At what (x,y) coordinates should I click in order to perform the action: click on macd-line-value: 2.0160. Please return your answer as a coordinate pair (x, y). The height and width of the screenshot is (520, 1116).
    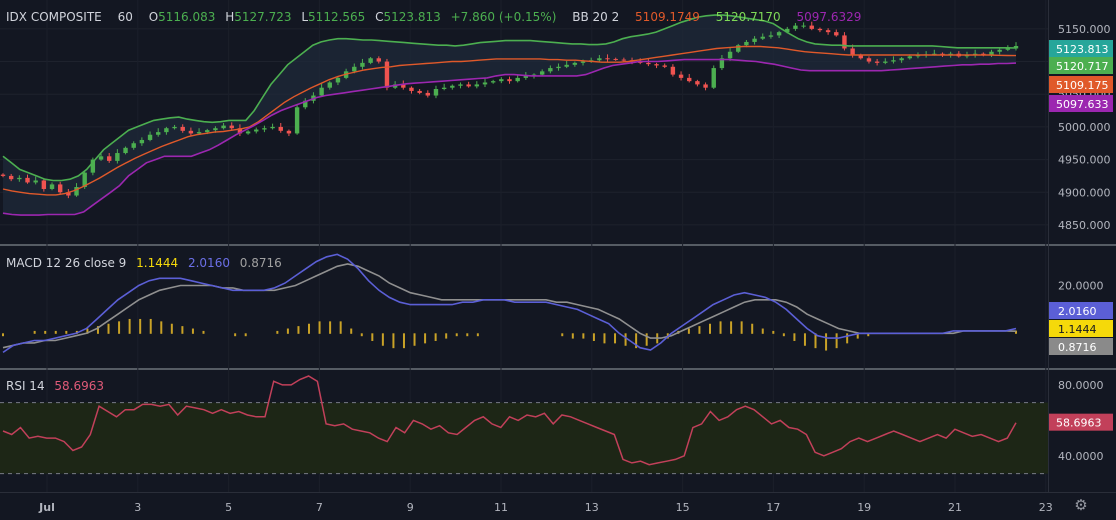
    Looking at the image, I should click on (208, 263).